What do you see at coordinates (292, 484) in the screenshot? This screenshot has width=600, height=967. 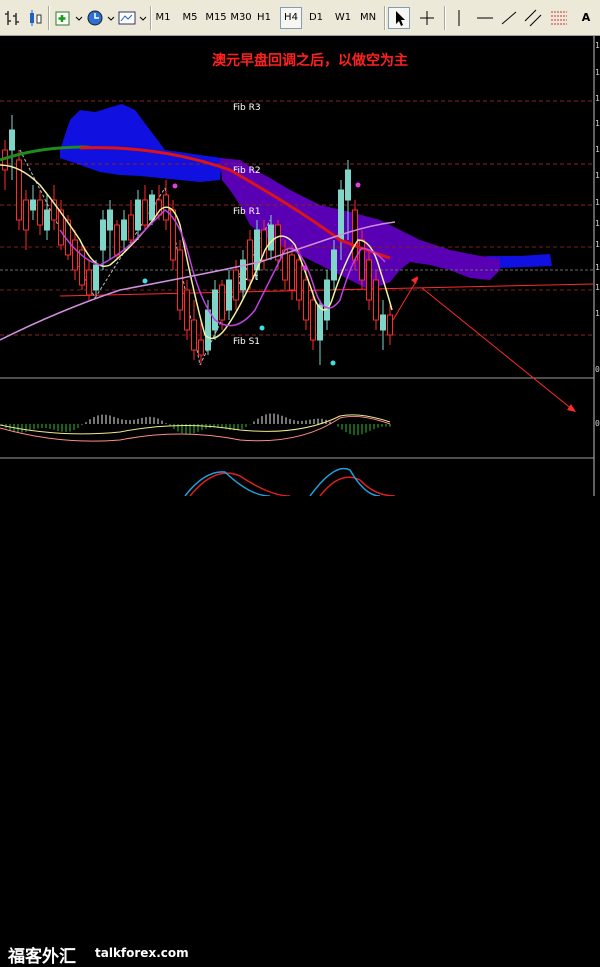 I see `oscillator-red` at bounding box center [292, 484].